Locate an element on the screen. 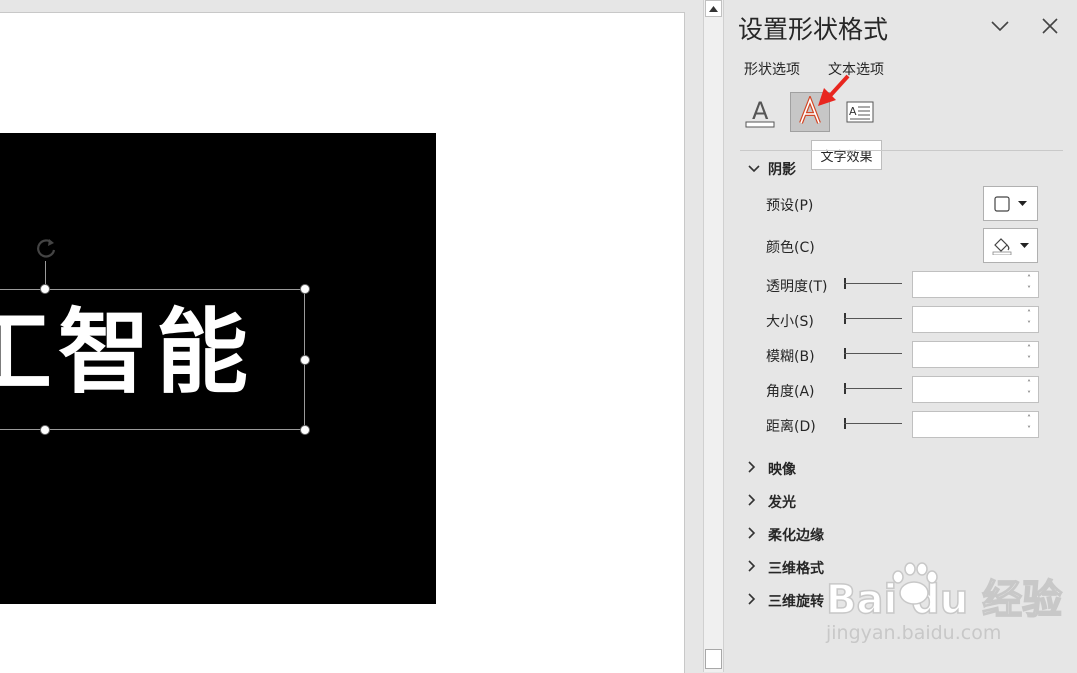  angle-spinbox: ˄ ˅ is located at coordinates (975, 389).